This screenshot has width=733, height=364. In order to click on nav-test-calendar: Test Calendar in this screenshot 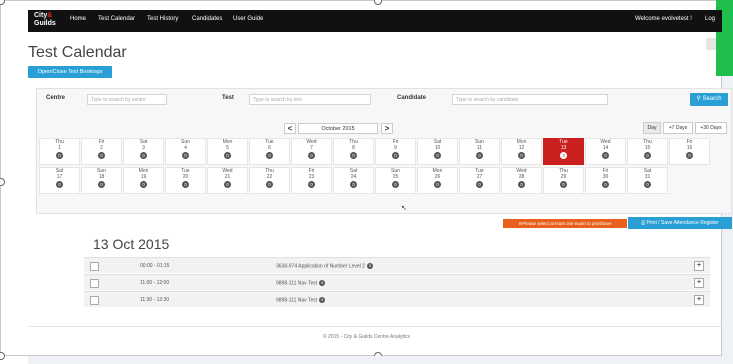, I will do `click(116, 19)`.